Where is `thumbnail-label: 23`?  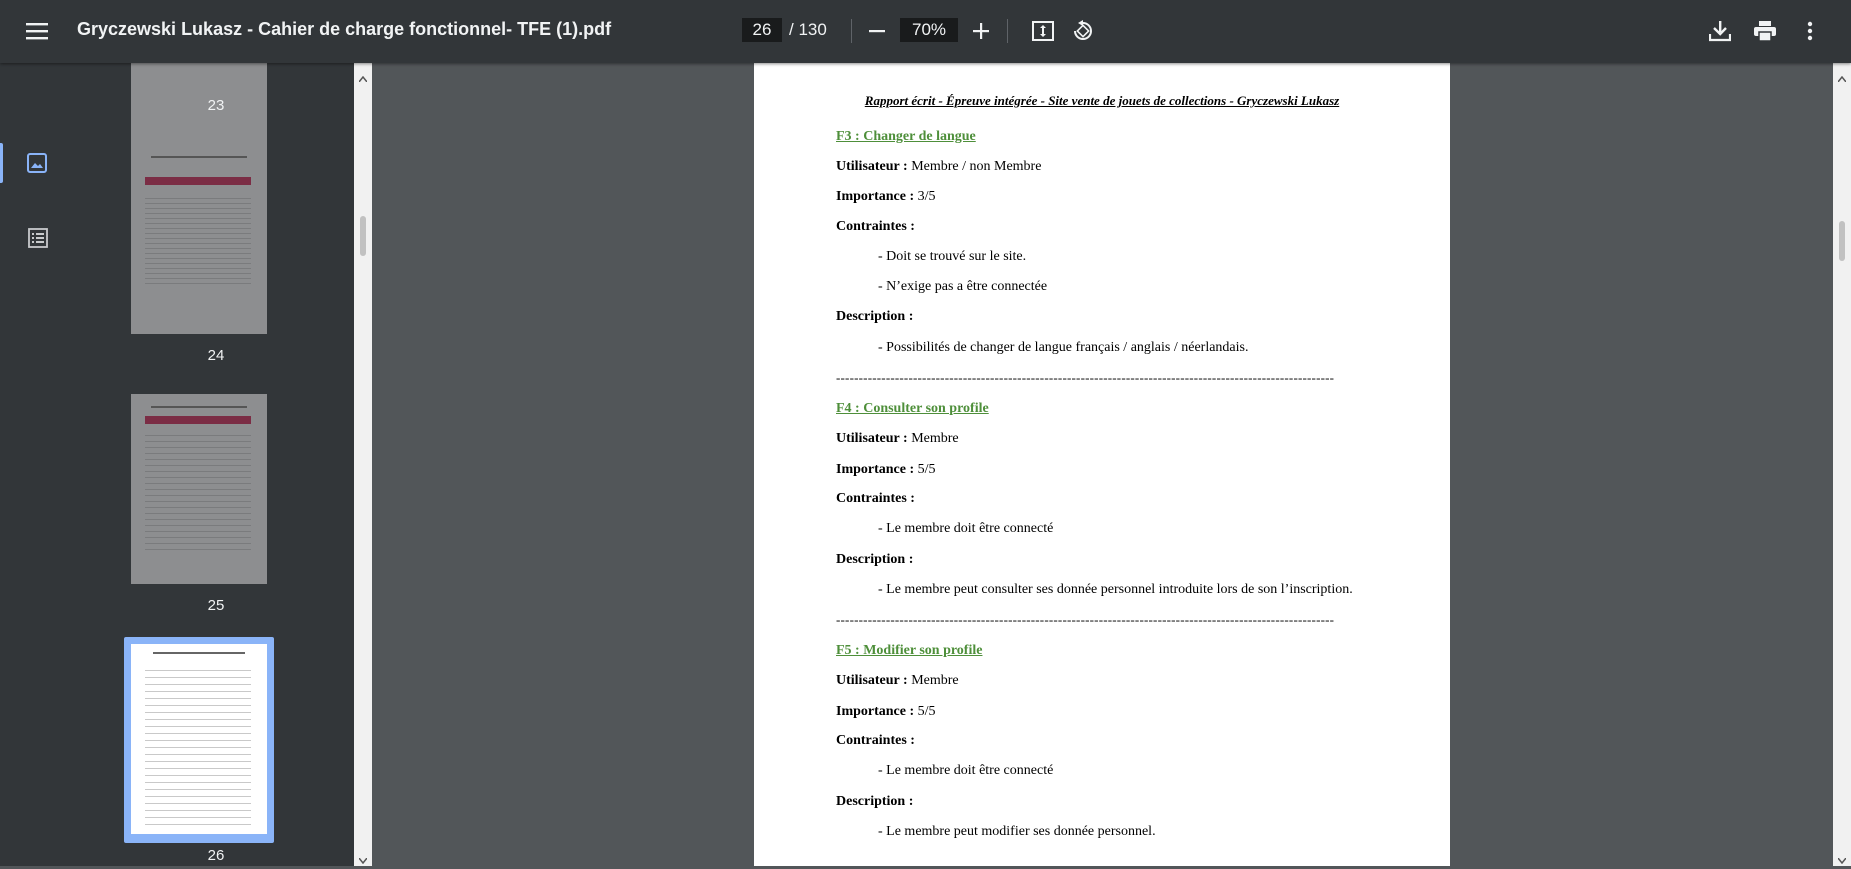
thumbnail-label: 23 is located at coordinates (216, 105).